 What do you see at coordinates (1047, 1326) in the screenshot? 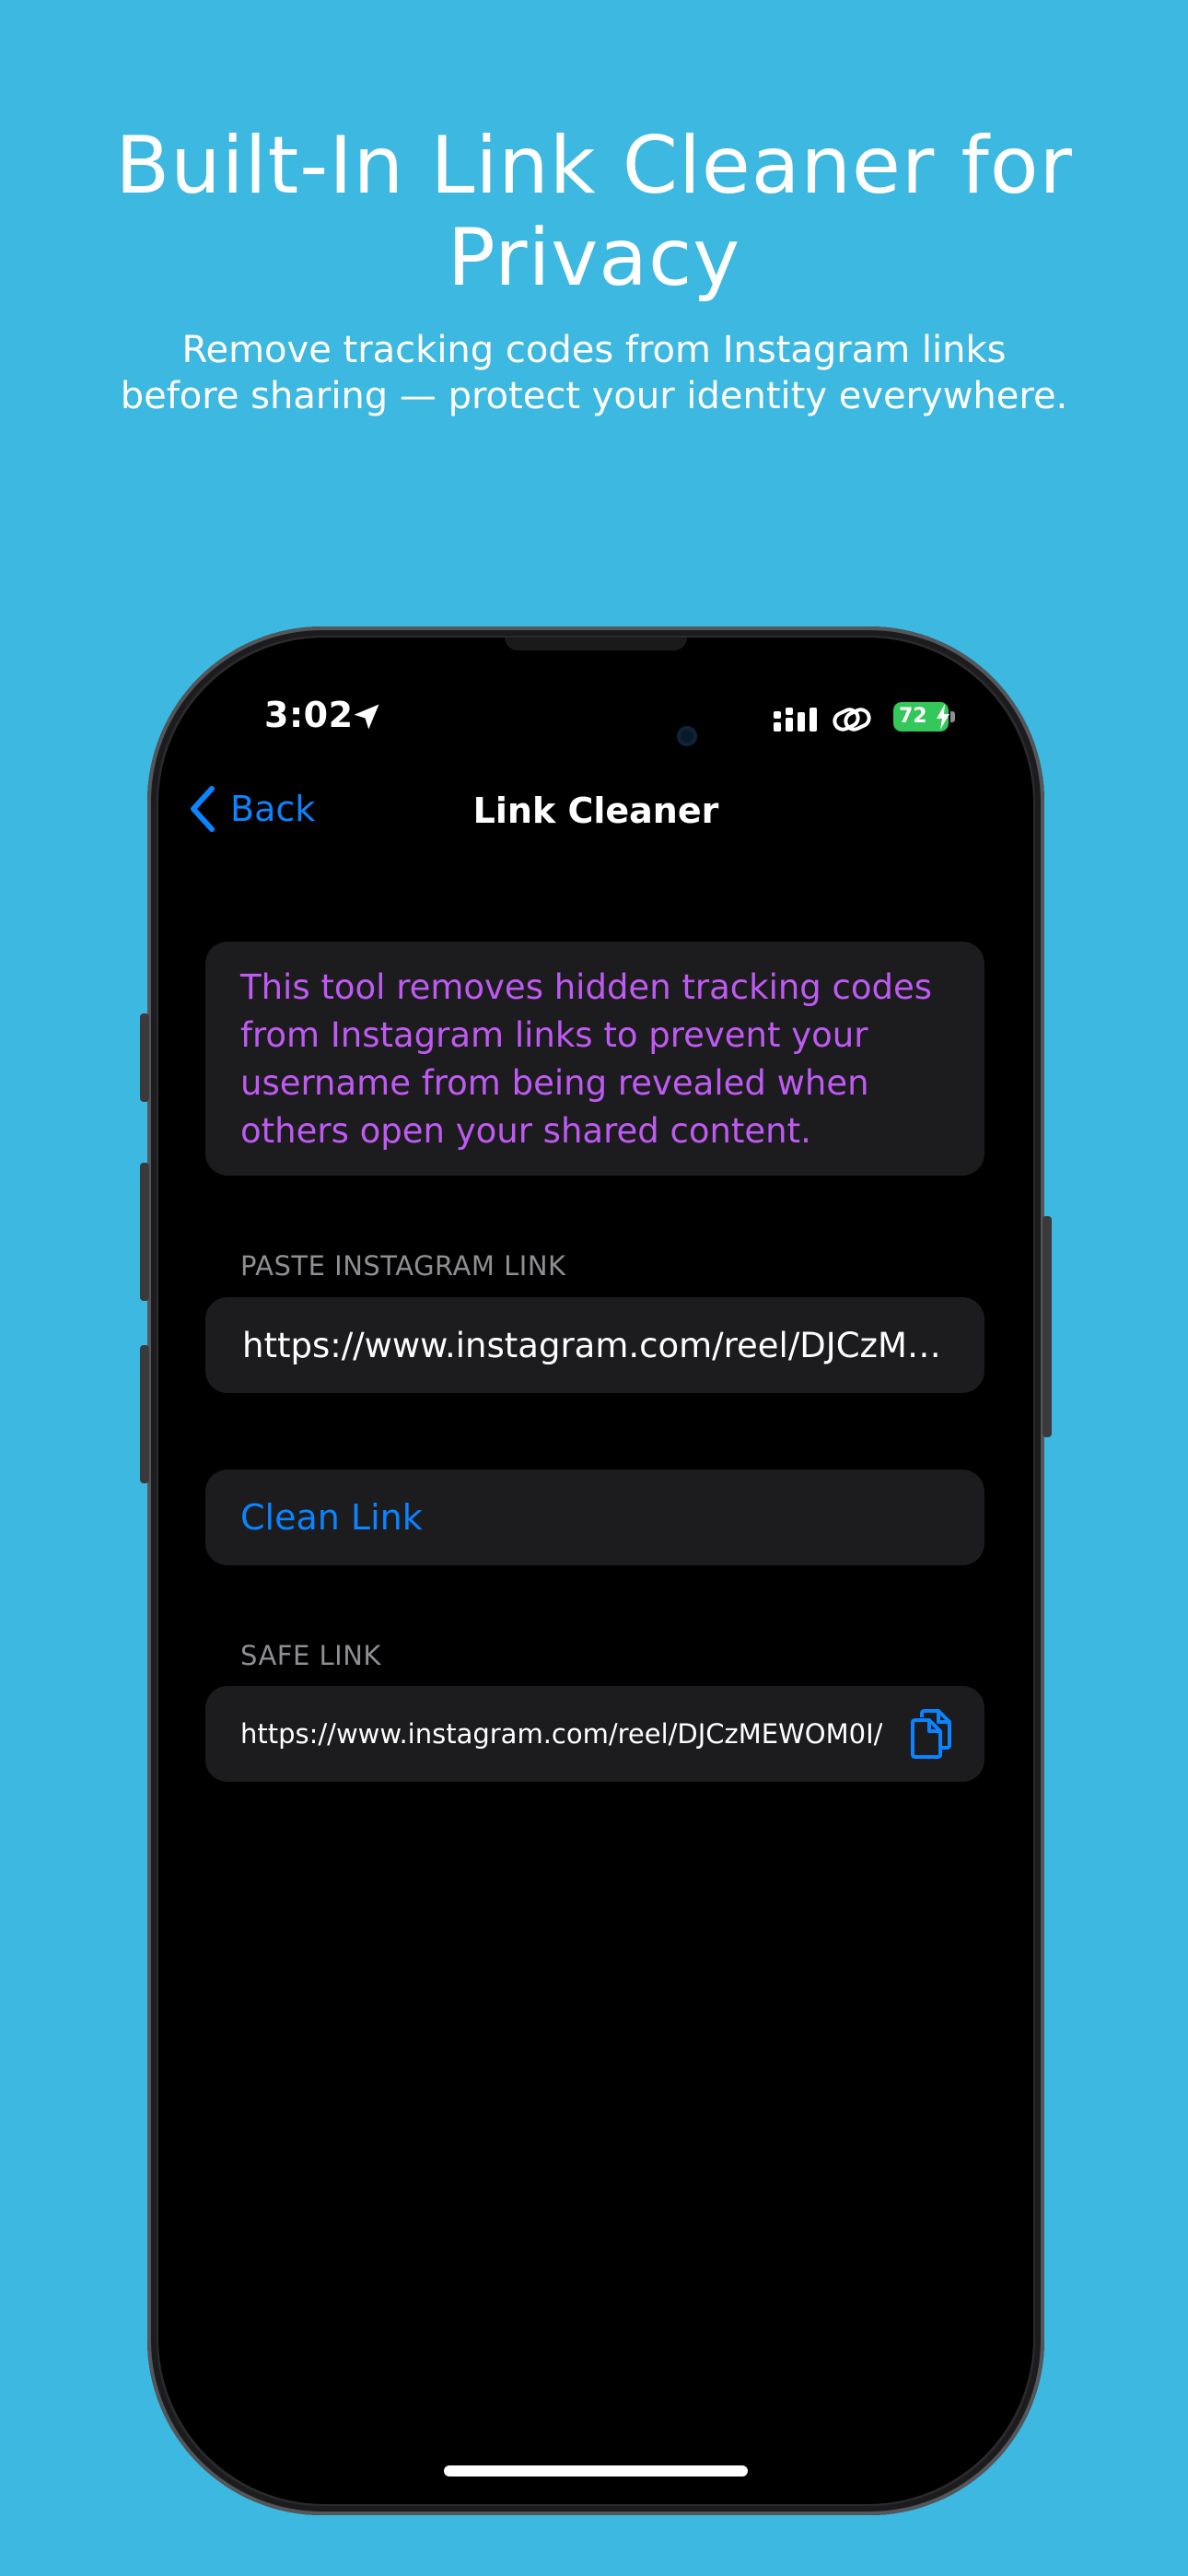
I see `power-button` at bounding box center [1047, 1326].